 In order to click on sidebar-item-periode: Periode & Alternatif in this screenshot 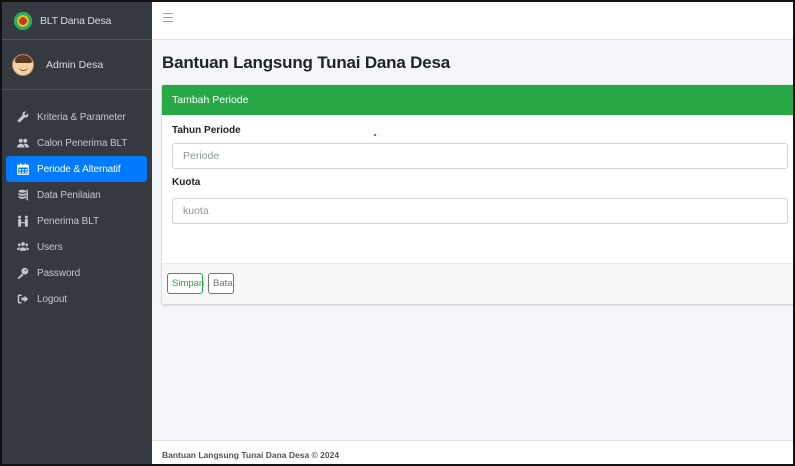, I will do `click(76, 169)`.